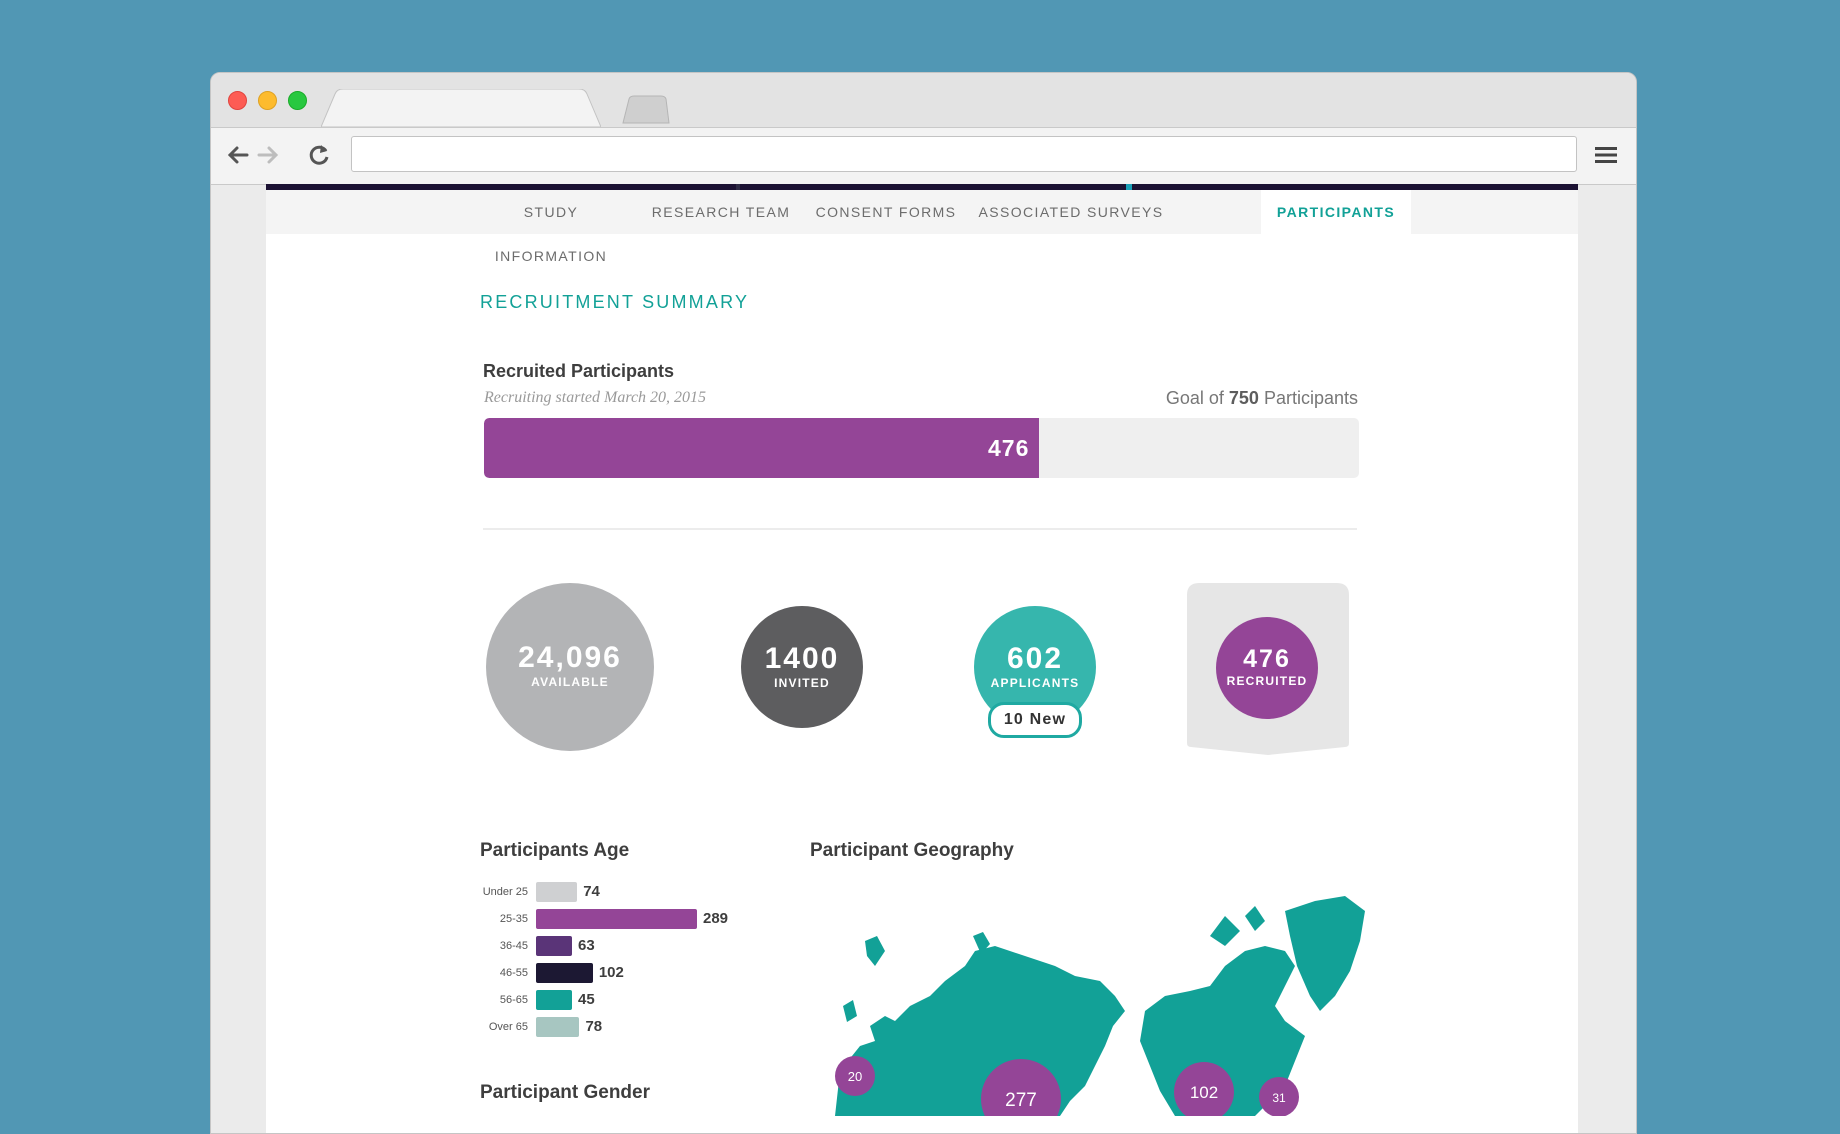  What do you see at coordinates (923, 100) in the screenshot?
I see `title-bar` at bounding box center [923, 100].